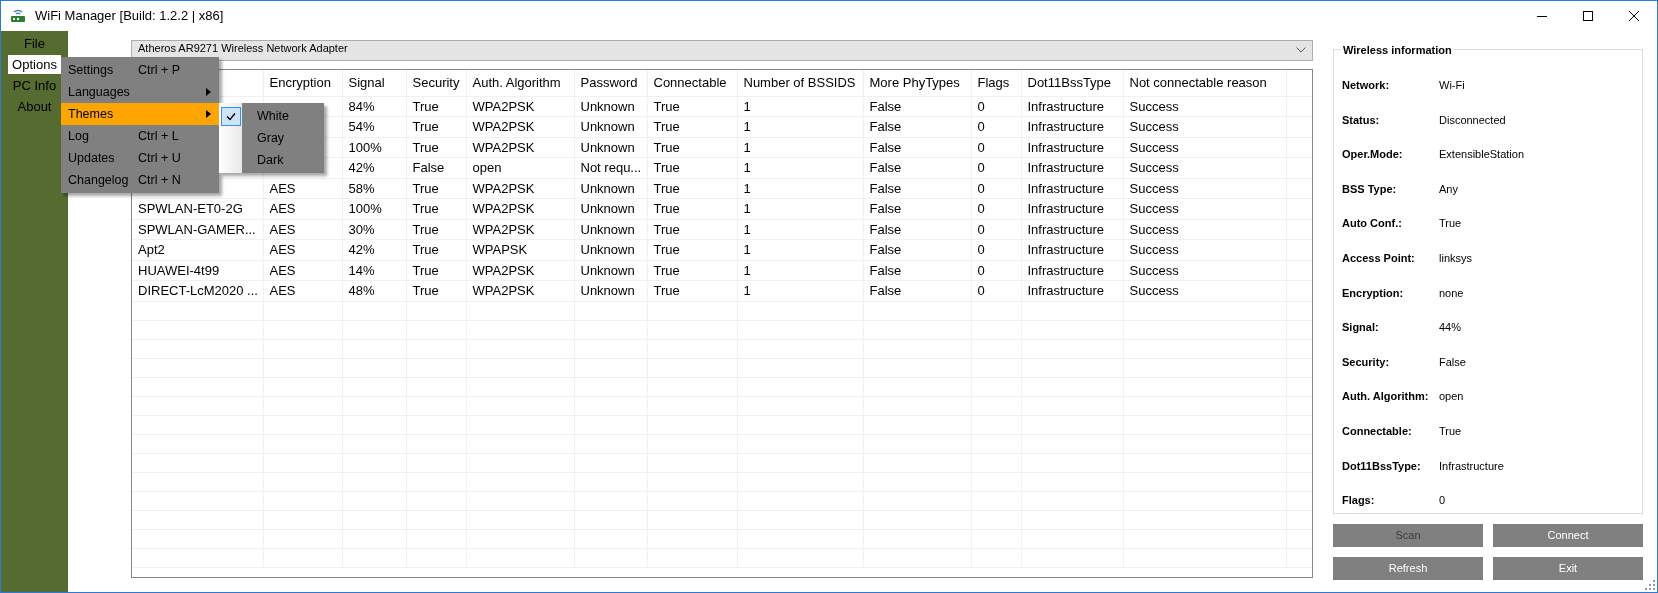 This screenshot has width=1658, height=593. What do you see at coordinates (914, 82) in the screenshot?
I see `column-header: More PhyTypes` at bounding box center [914, 82].